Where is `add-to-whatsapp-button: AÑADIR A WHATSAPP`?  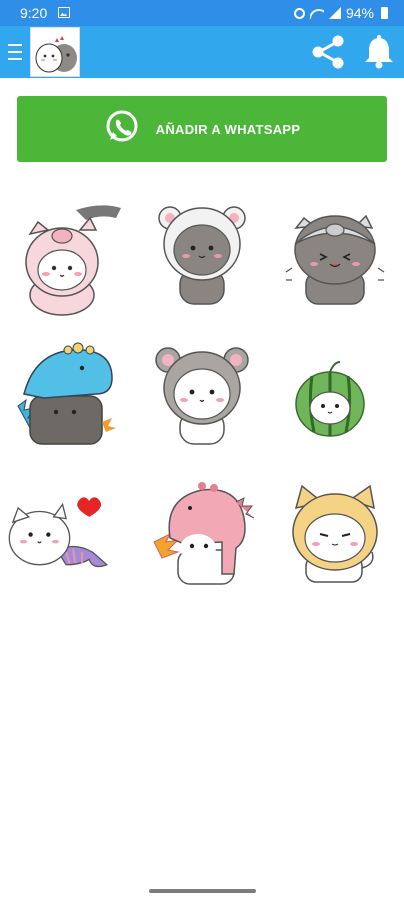 add-to-whatsapp-button: AÑADIR A WHATSAPP is located at coordinates (202, 129).